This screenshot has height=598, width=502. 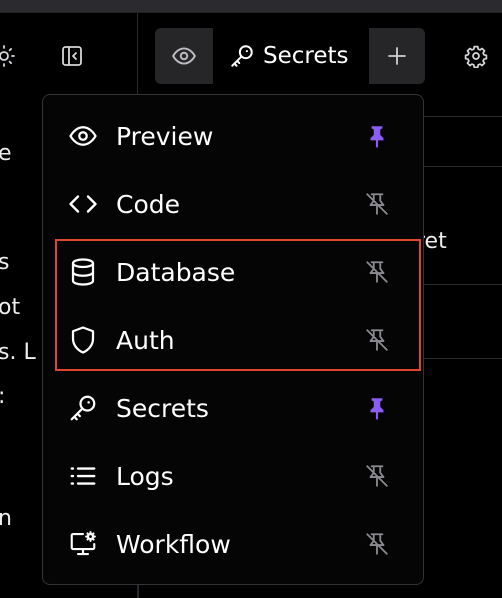 I want to click on settings-gear-icon, so click(x=476, y=56).